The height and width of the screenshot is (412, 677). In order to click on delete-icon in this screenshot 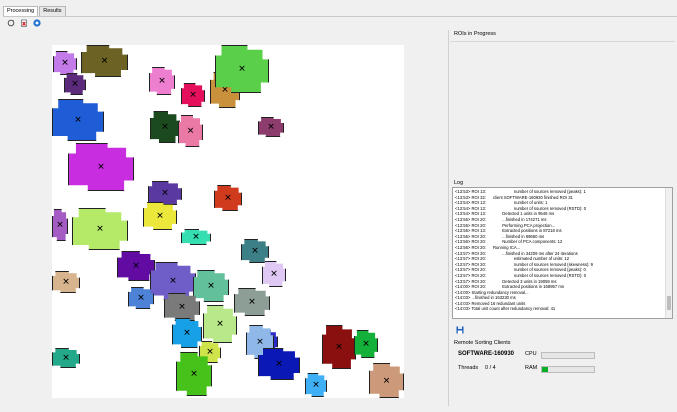, I will do `click(23, 23)`.